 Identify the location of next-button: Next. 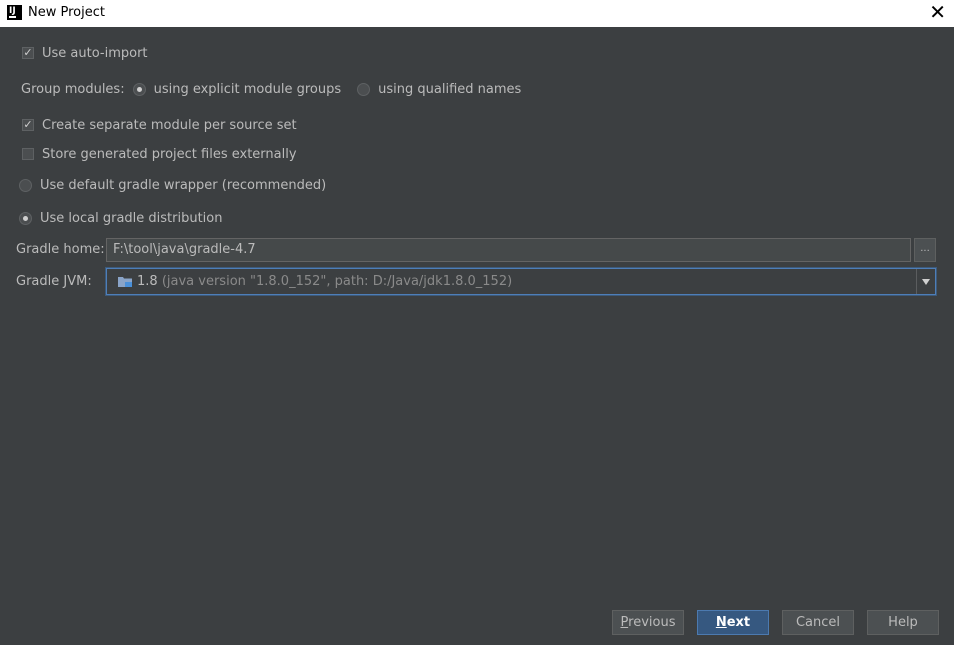
(733, 622).